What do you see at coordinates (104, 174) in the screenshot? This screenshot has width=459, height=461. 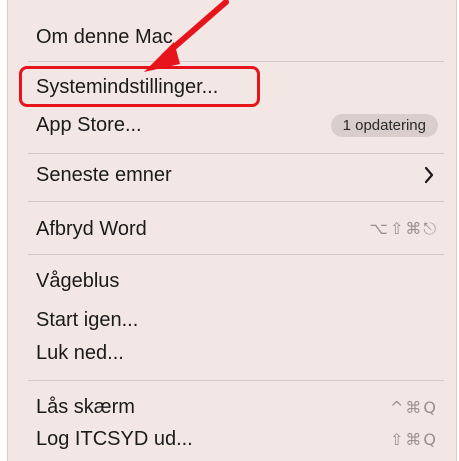 I see `menu-item-label: Seneste emner` at bounding box center [104, 174].